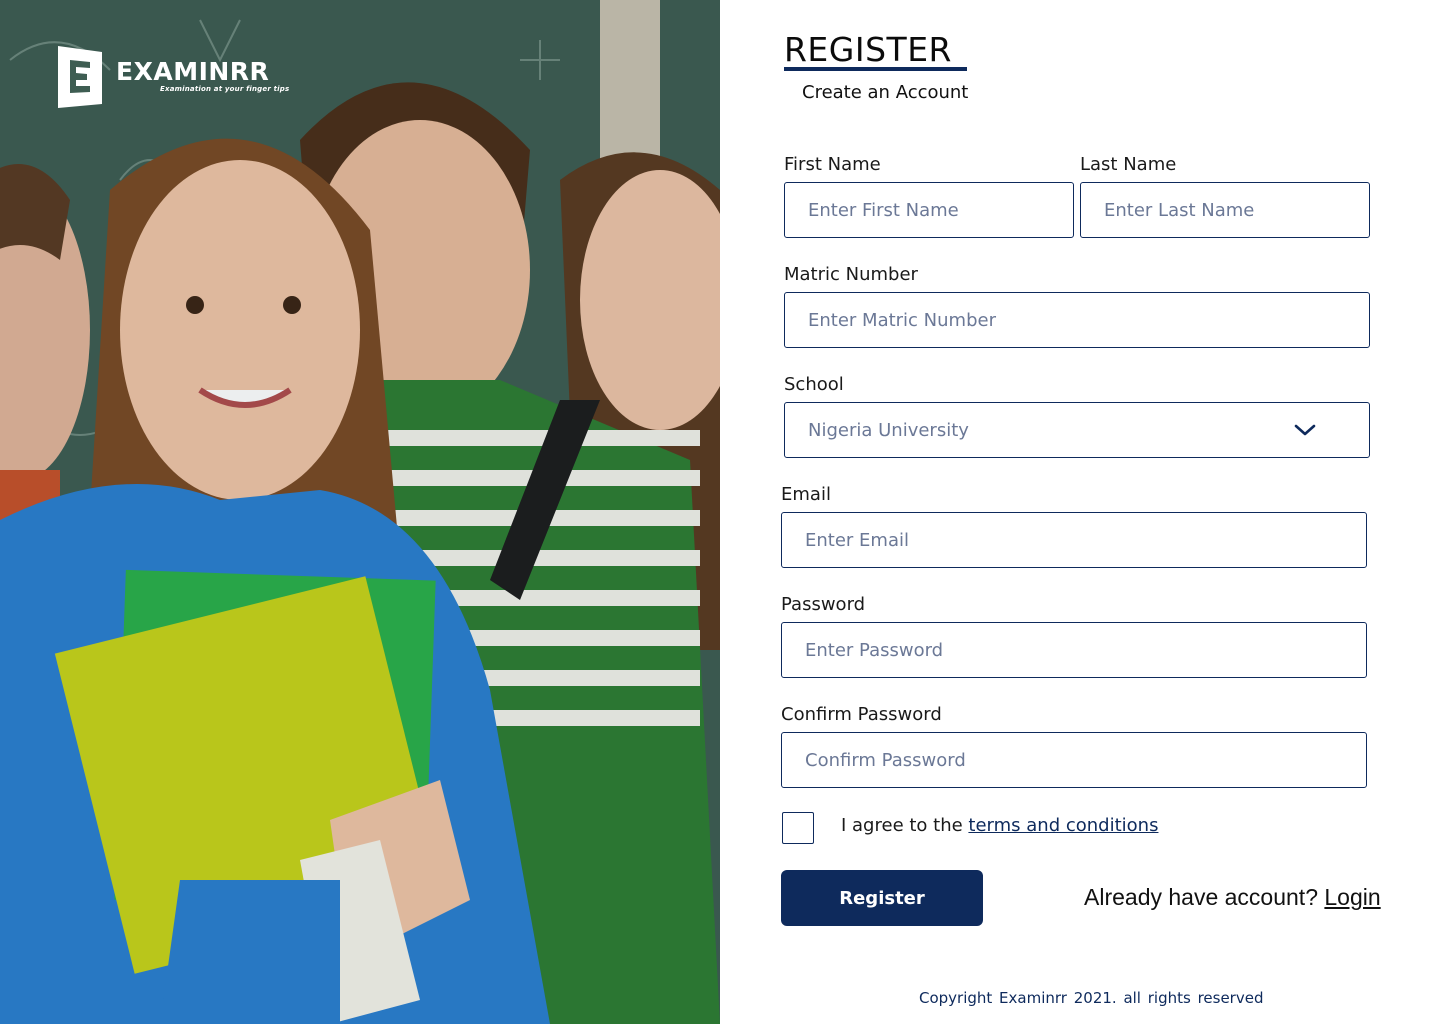 The image size is (1440, 1024). What do you see at coordinates (1128, 164) in the screenshot?
I see `last-name-label: Last Name` at bounding box center [1128, 164].